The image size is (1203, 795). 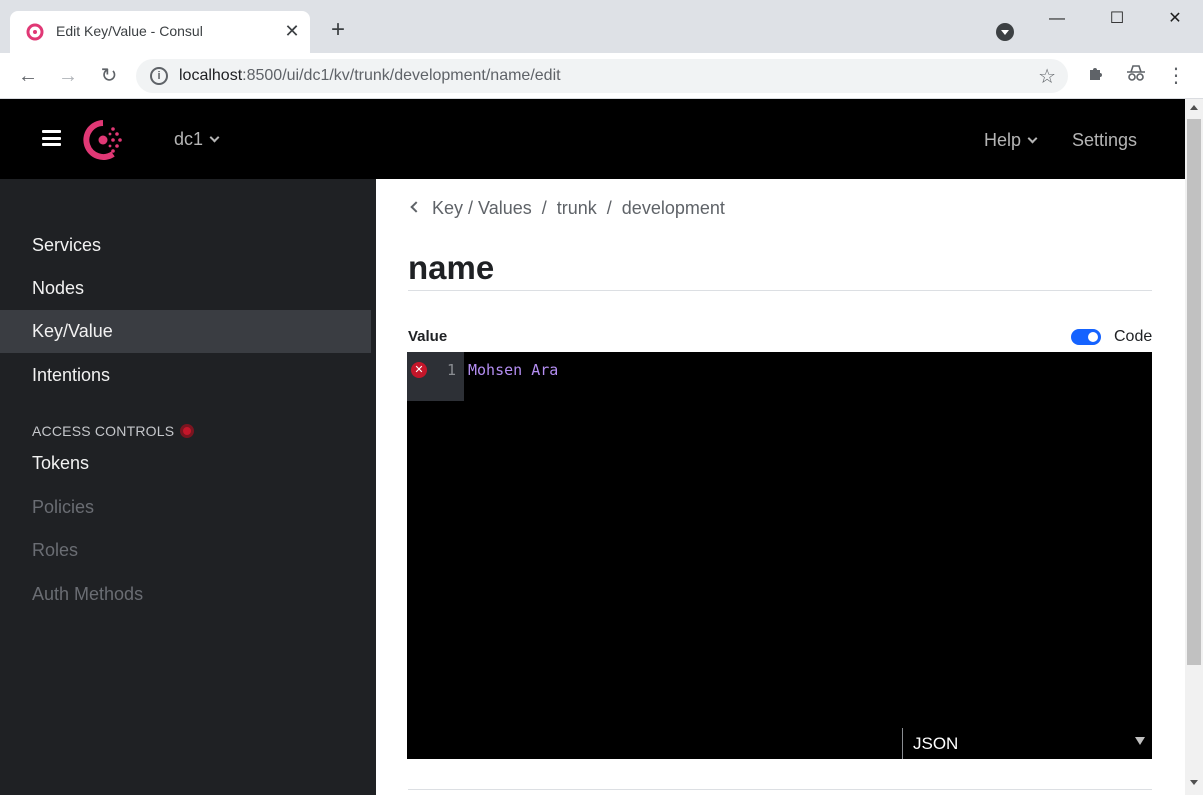 I want to click on app-header: dc1 Help Settings, so click(x=592, y=139).